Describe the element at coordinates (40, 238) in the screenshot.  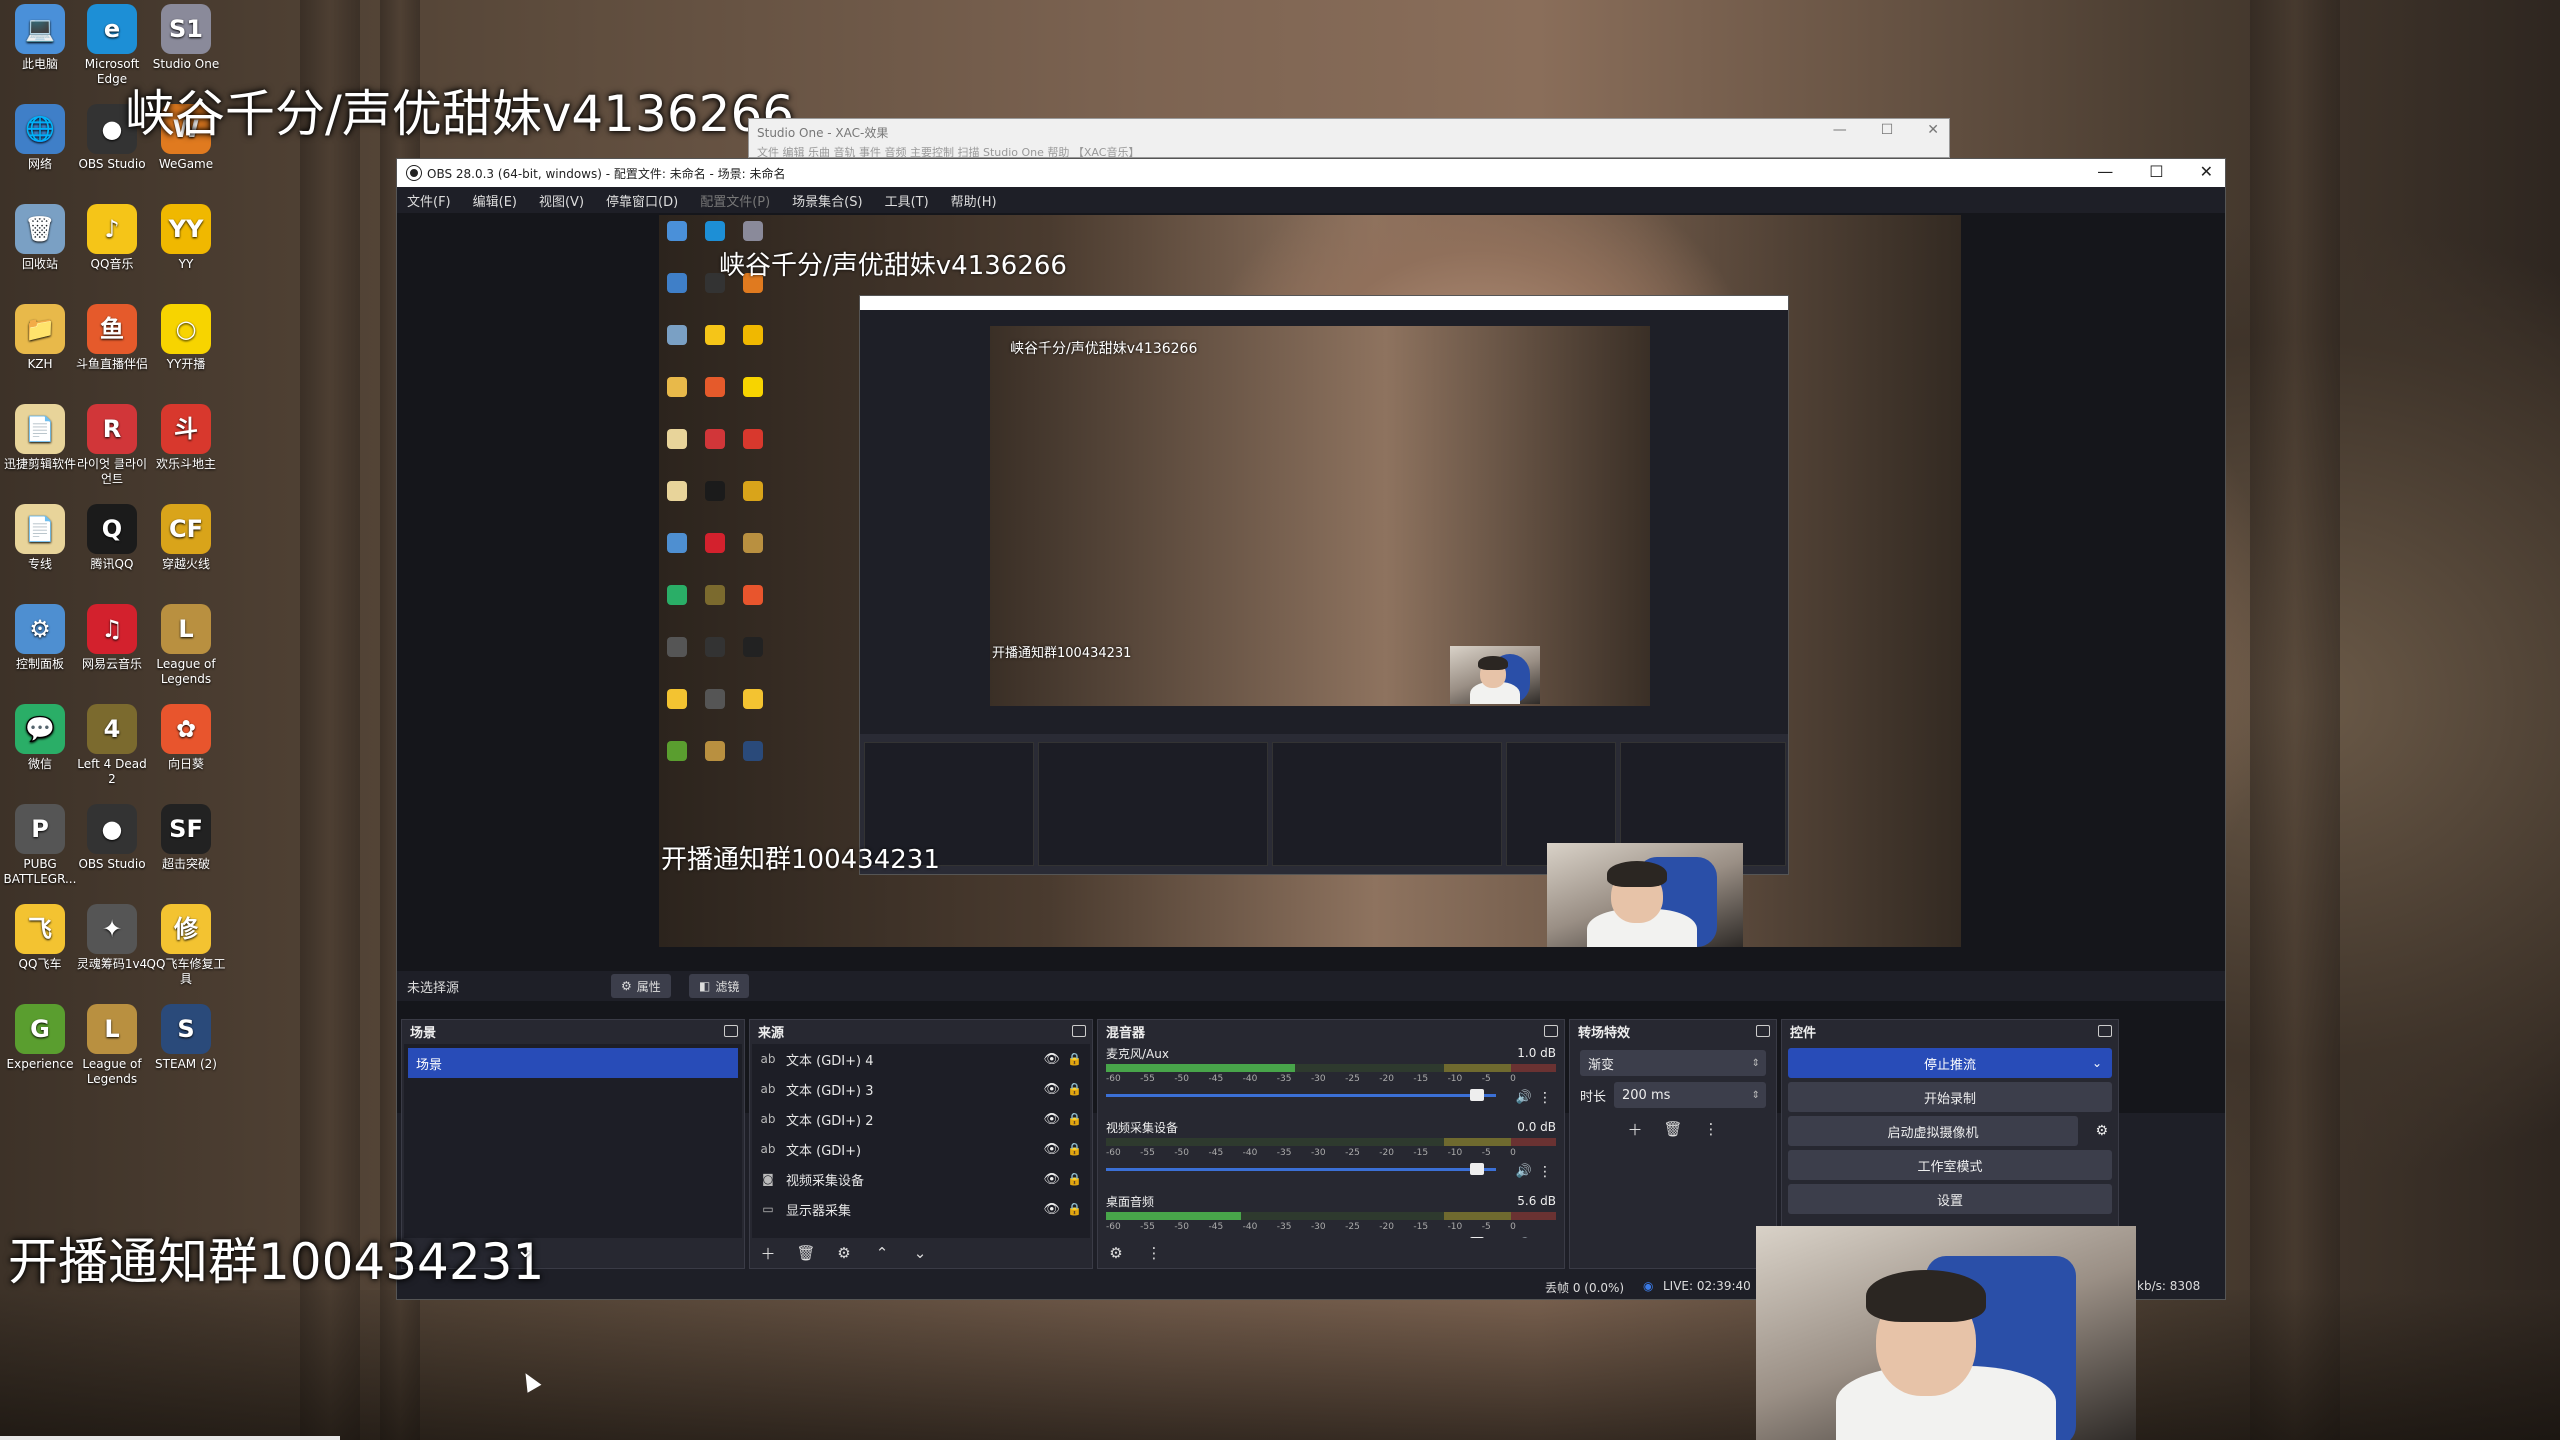
I see `desktop-icon: 🗑 回收站` at that location.